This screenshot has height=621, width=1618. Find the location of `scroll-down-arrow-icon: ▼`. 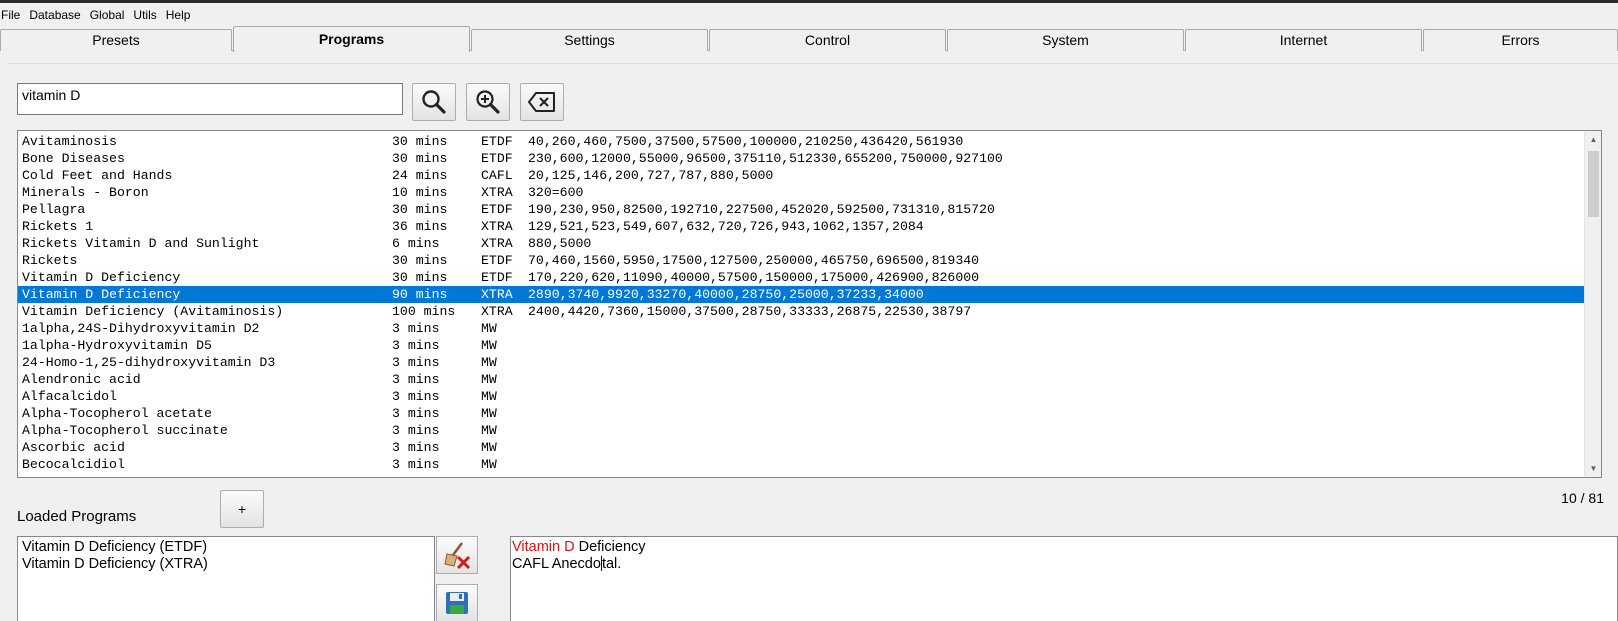

scroll-down-arrow-icon: ▼ is located at coordinates (1593, 468).